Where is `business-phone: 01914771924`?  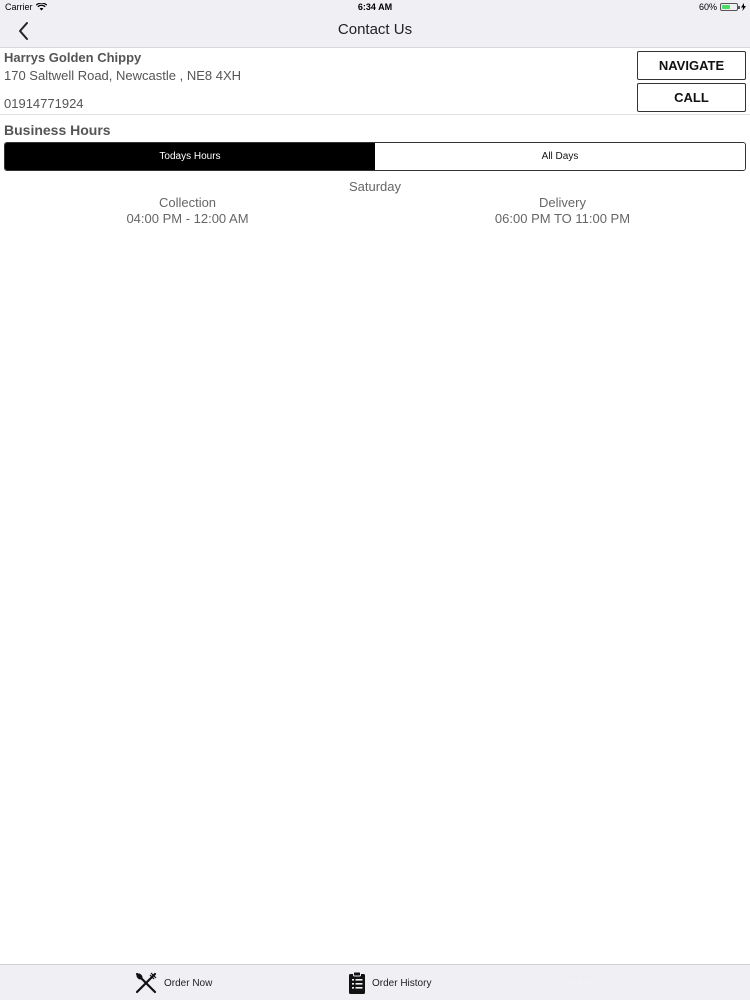 business-phone: 01914771924 is located at coordinates (44, 103).